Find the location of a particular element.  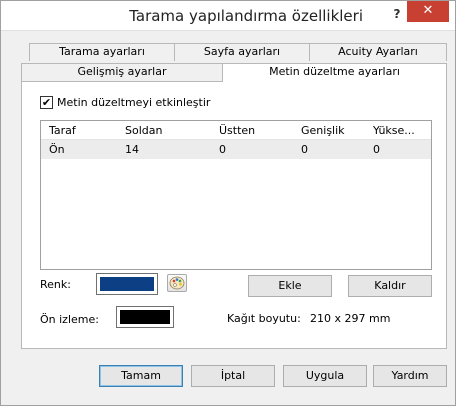

cell-top: 0 is located at coordinates (222, 149).